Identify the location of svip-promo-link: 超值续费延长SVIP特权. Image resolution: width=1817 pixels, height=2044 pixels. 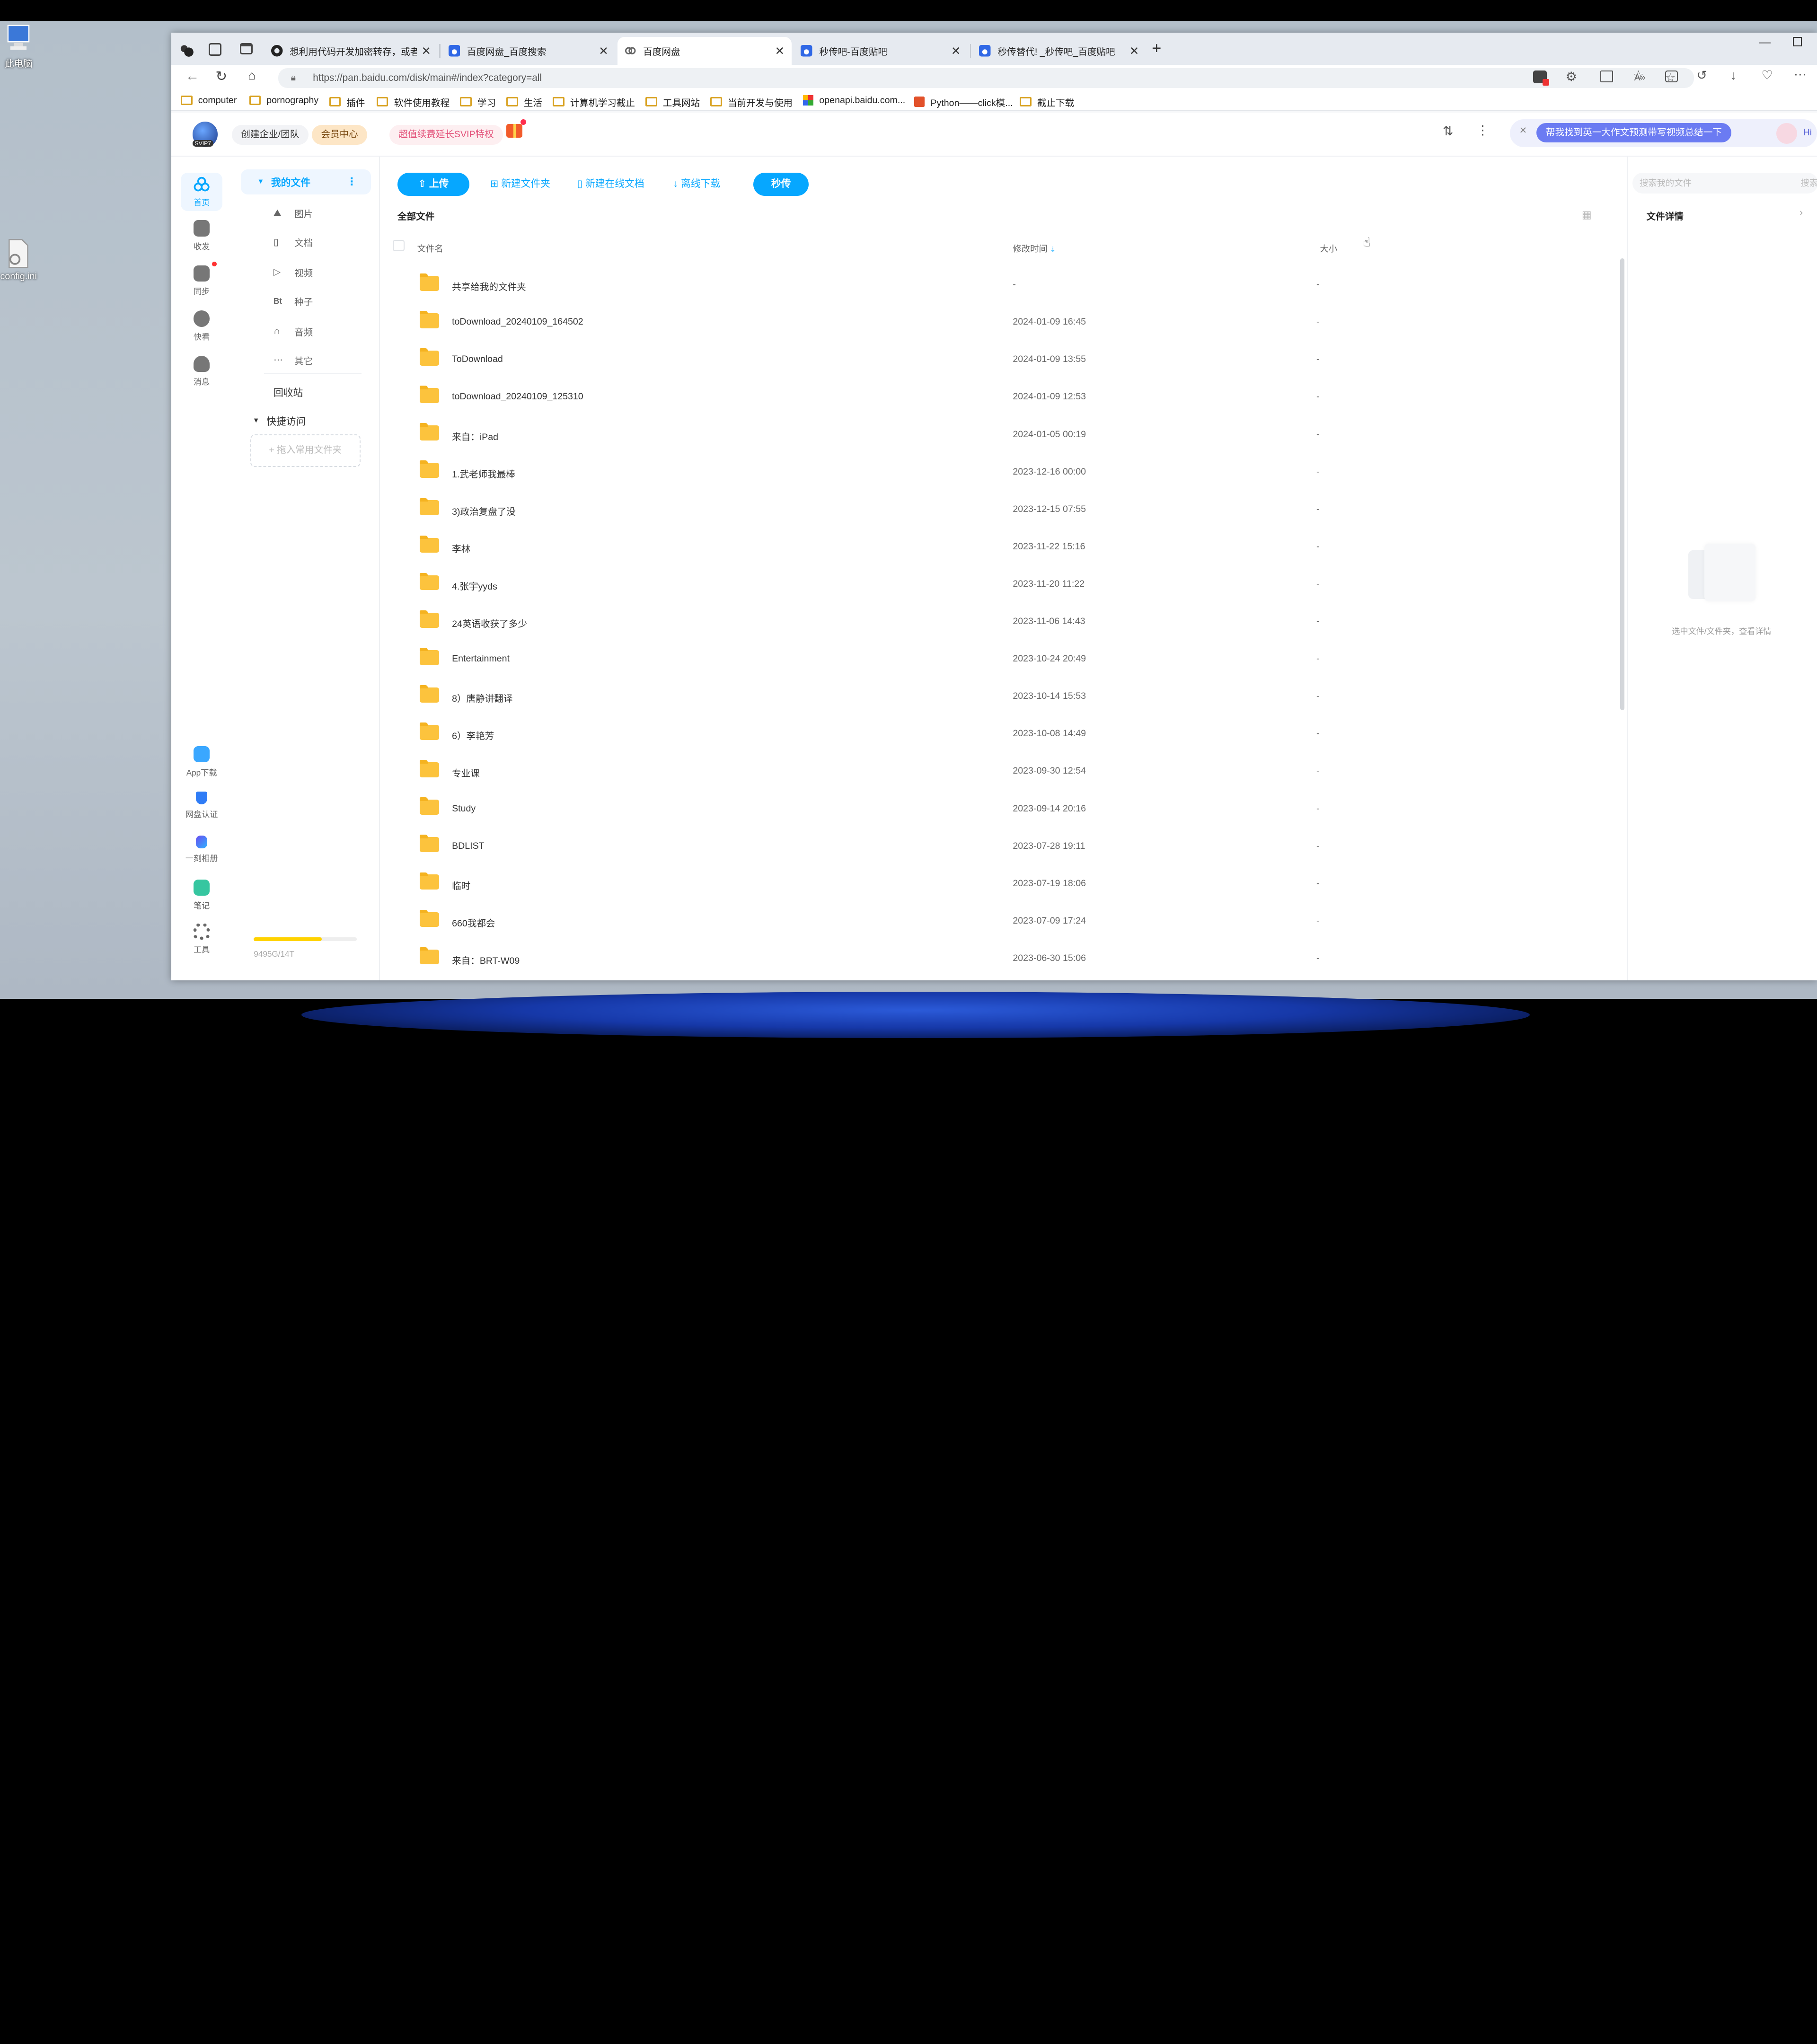
(446, 135).